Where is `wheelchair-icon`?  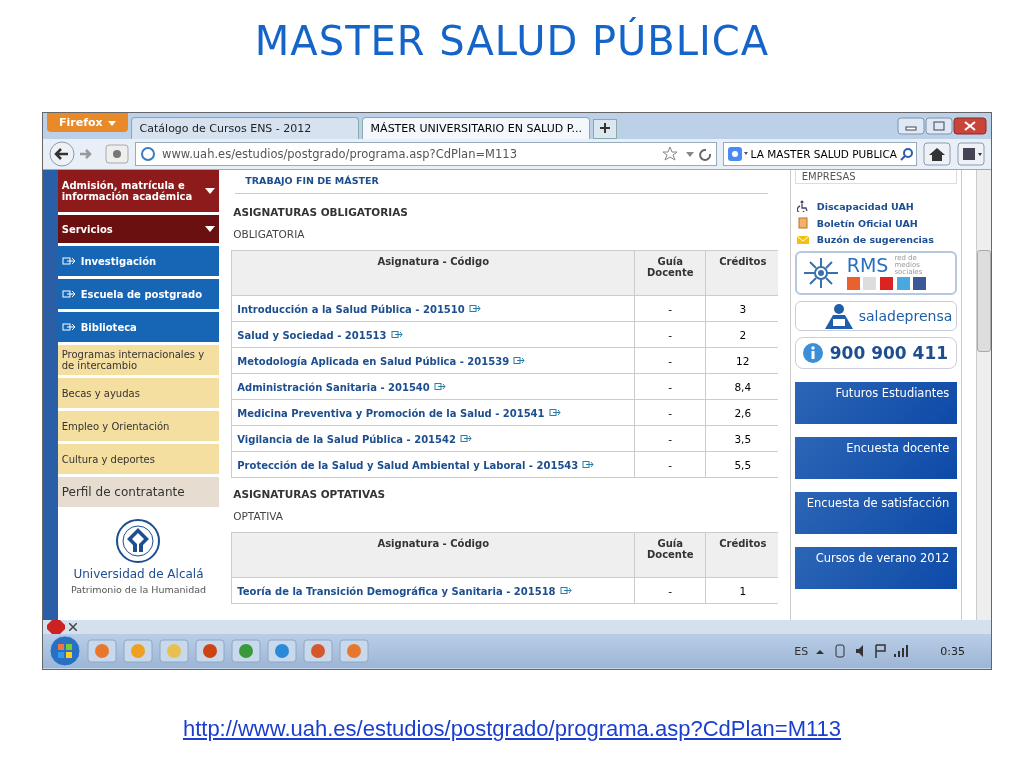 wheelchair-icon is located at coordinates (802, 206).